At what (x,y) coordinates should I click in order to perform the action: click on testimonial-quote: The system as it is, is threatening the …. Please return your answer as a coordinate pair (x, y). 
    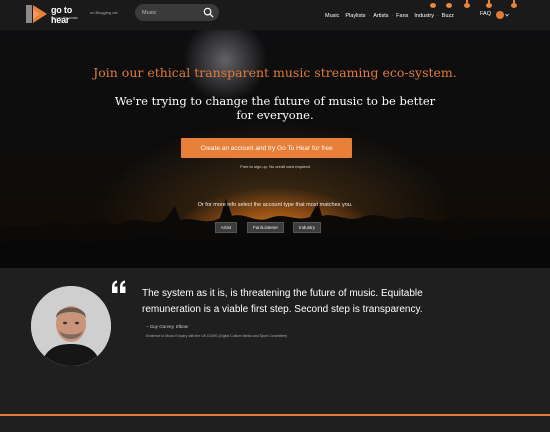
    Looking at the image, I should click on (282, 301).